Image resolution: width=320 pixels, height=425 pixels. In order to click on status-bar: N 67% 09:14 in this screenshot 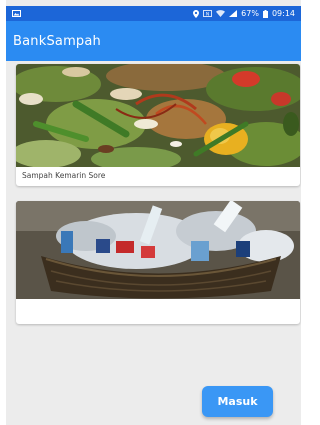, I will do `click(153, 13)`.